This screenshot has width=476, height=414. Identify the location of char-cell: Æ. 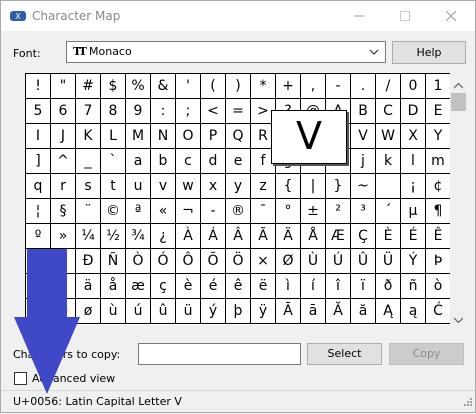
(338, 236).